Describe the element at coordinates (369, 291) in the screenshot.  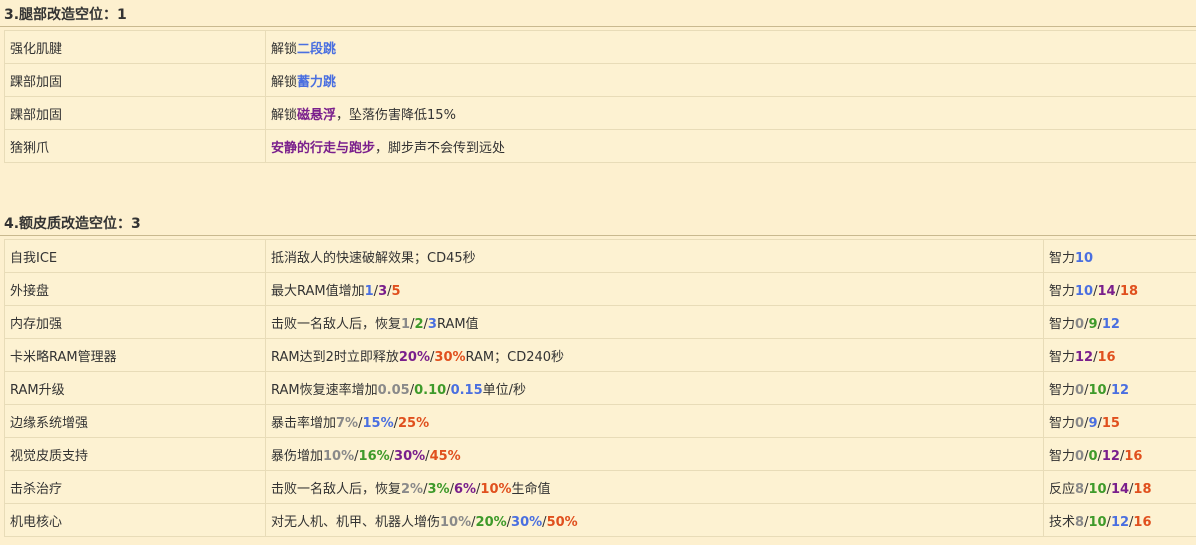
I see `mod-effect-segment: 1` at that location.